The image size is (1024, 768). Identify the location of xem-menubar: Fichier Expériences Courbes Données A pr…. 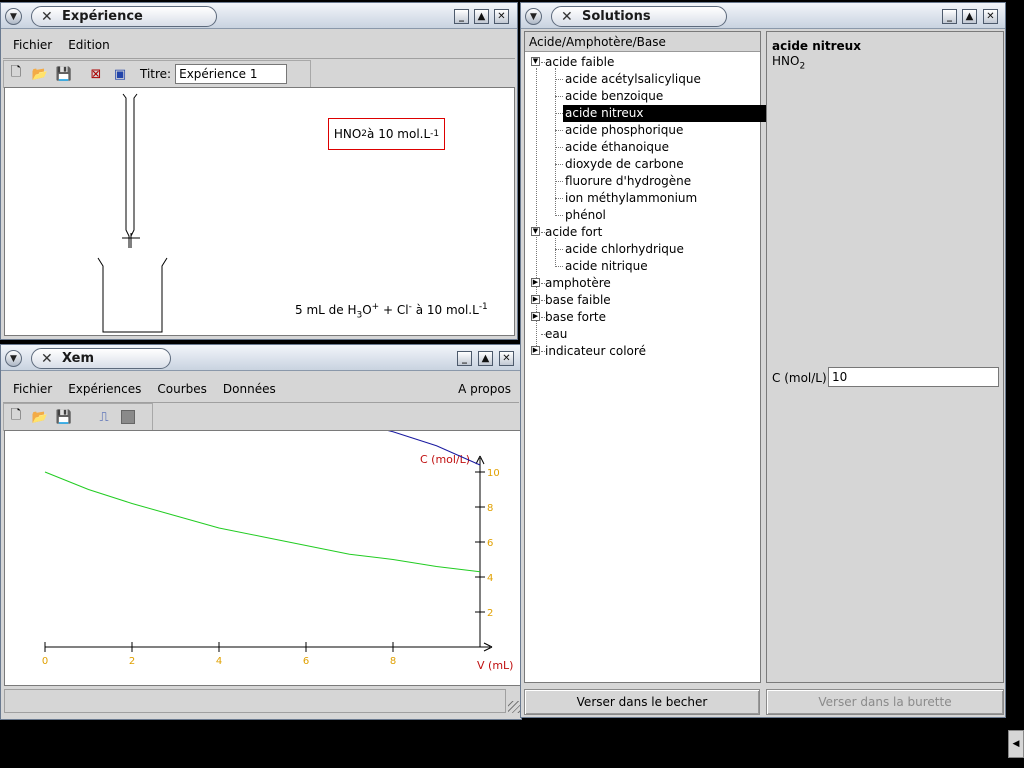
(261, 389).